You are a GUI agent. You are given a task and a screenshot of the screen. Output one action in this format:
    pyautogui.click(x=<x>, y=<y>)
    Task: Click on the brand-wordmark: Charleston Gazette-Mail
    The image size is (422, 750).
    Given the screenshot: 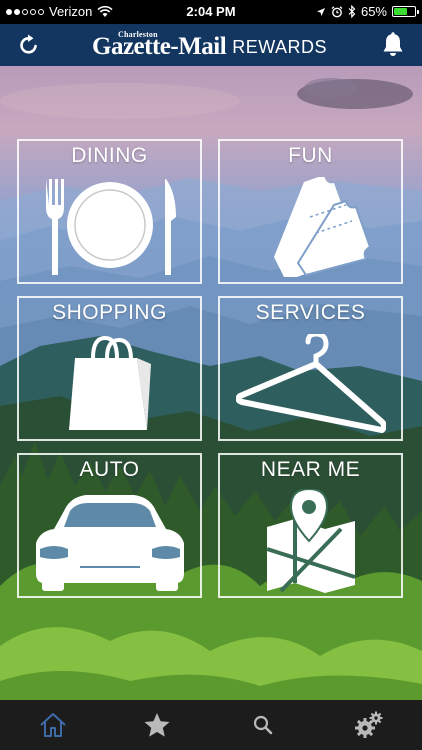 What is the action you would take?
    pyautogui.click(x=159, y=47)
    